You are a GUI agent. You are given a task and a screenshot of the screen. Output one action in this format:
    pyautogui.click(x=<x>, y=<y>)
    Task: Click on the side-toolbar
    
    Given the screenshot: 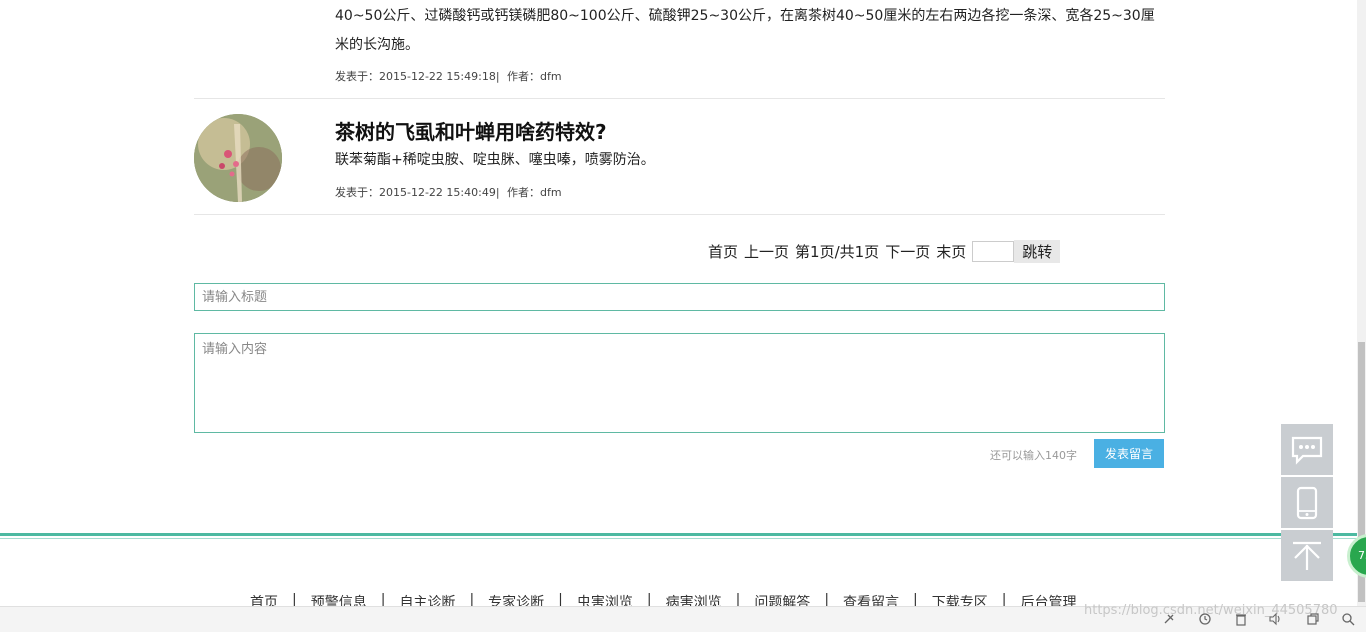 What is the action you would take?
    pyautogui.click(x=1307, y=503)
    